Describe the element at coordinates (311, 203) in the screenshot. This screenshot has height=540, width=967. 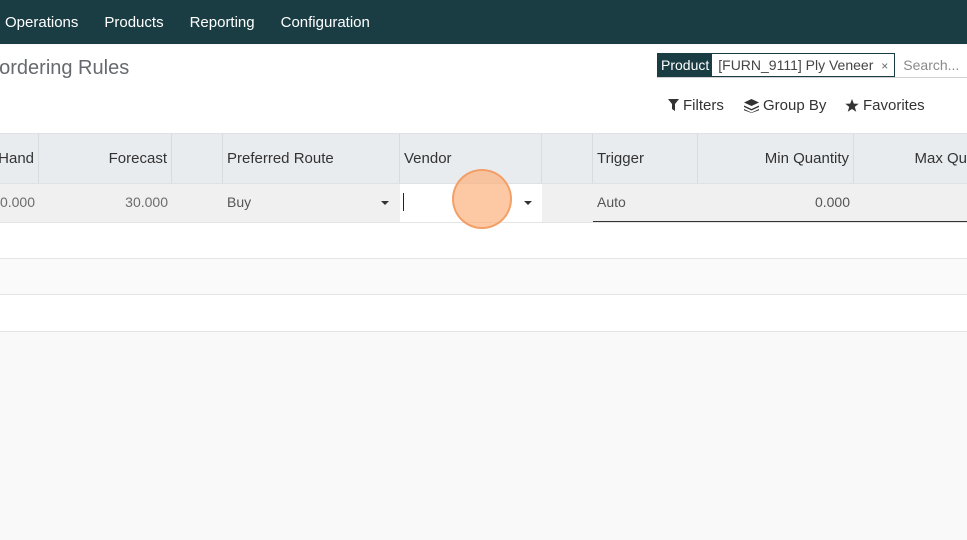
I see `preferred-route-select: Buy` at that location.